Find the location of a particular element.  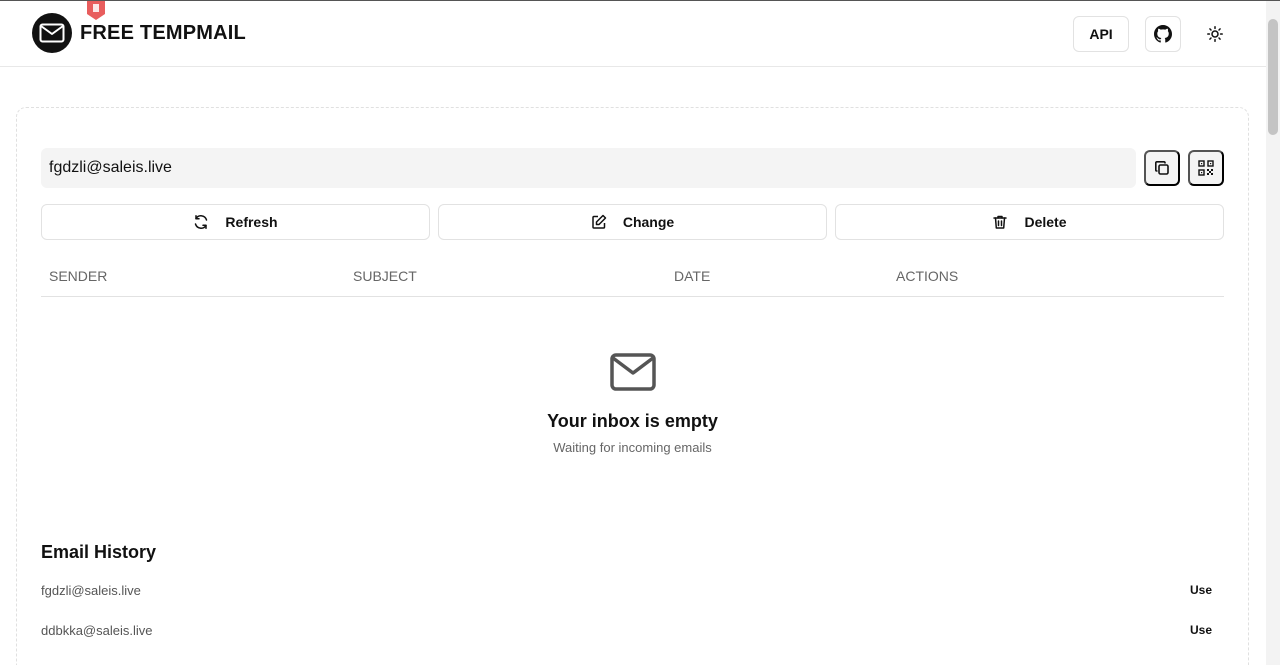

qr-code-icon is located at coordinates (1206, 168).